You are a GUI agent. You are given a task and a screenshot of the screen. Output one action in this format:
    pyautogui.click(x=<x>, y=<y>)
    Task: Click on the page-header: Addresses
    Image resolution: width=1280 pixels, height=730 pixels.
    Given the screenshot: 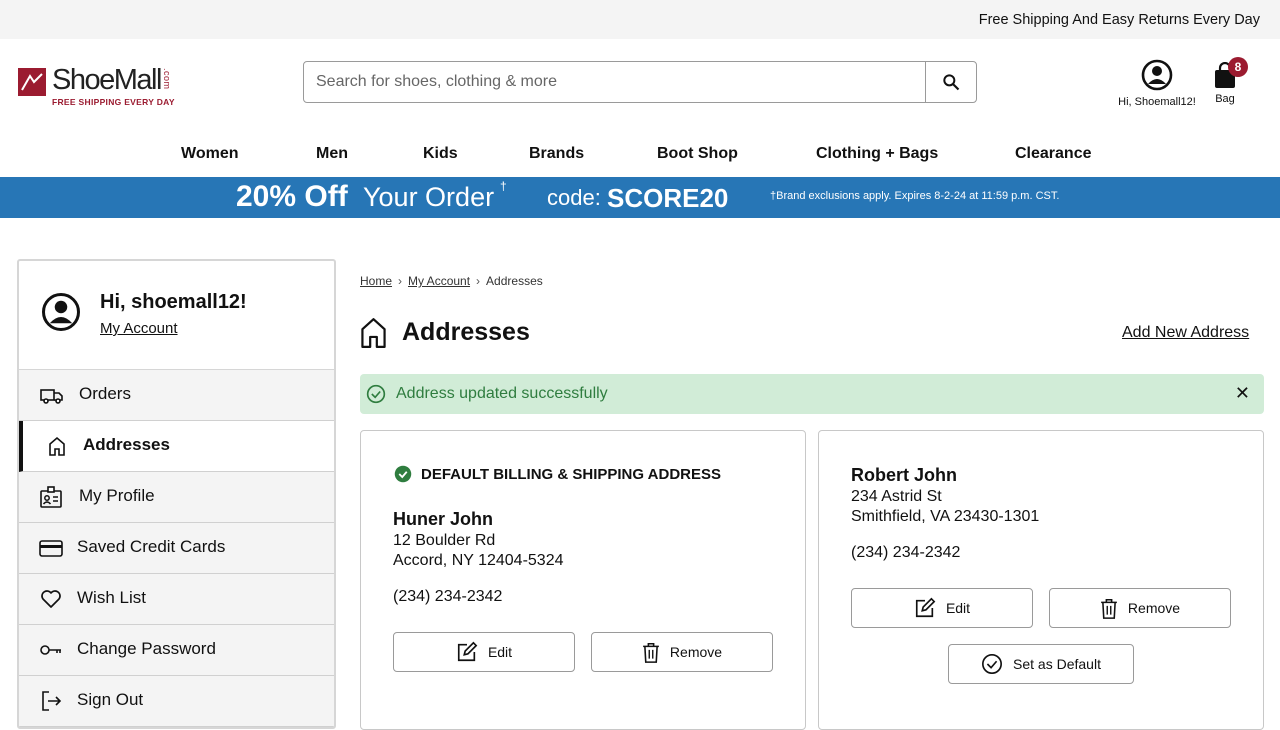 What is the action you would take?
    pyautogui.click(x=445, y=332)
    